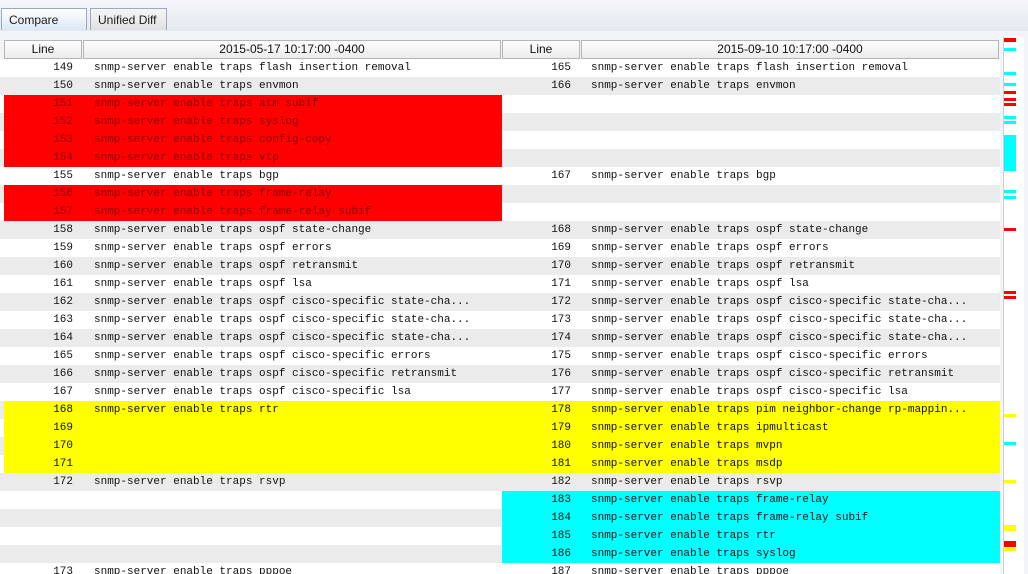  What do you see at coordinates (43, 194) in the screenshot?
I see `left-line-number: 156` at bounding box center [43, 194].